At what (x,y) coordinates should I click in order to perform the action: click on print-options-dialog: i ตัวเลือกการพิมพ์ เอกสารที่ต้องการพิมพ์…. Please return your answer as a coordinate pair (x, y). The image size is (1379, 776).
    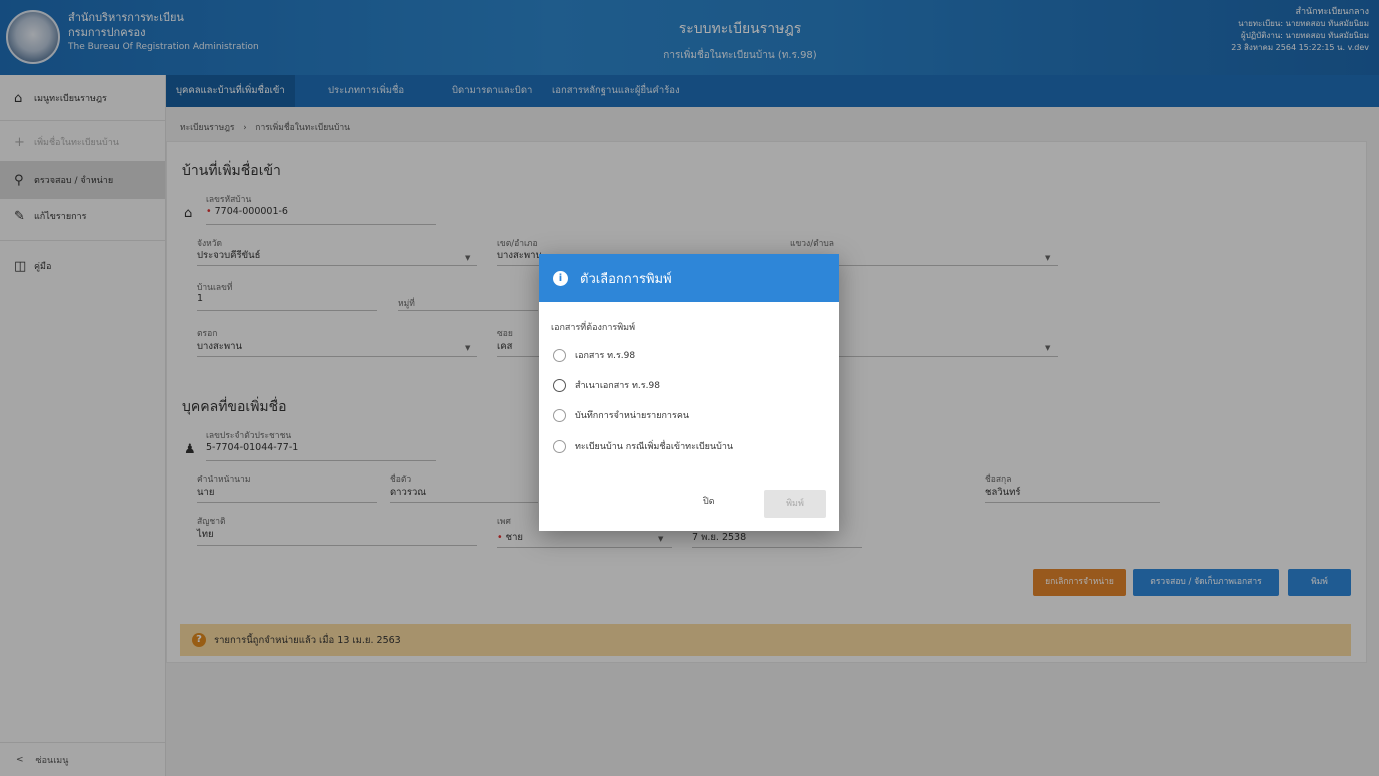
    Looking at the image, I should click on (689, 392).